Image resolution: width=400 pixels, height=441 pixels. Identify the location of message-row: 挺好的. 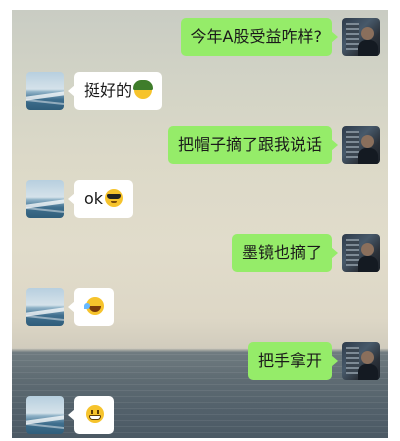
(200, 92).